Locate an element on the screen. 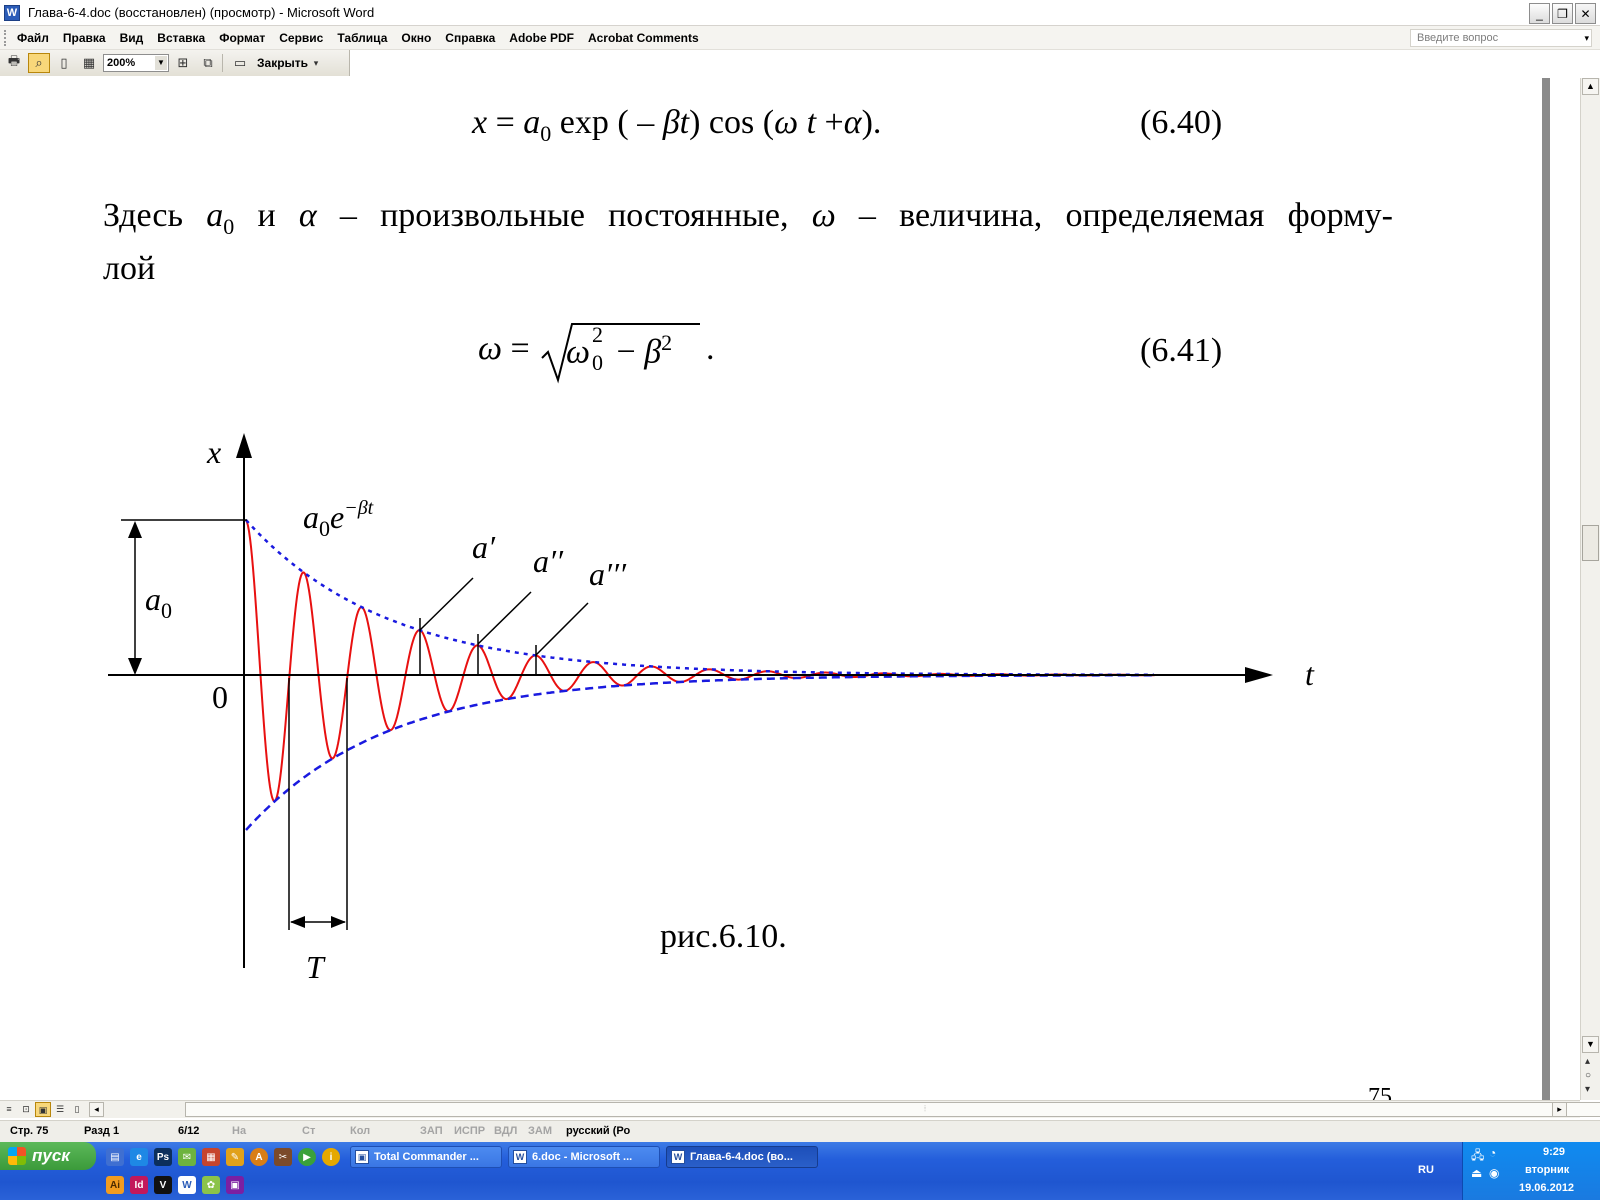  help-search-placeholder: Введите вопрос is located at coordinates (1458, 38).